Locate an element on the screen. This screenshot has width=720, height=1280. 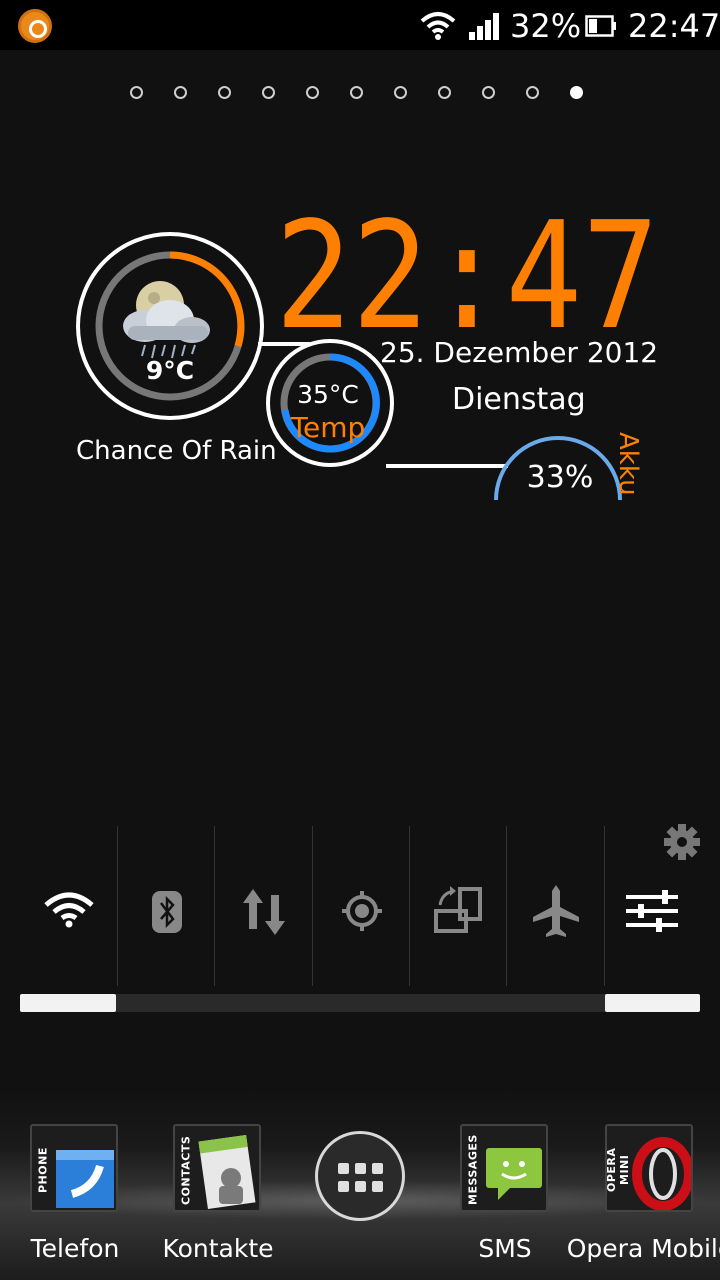
app-drawer-icon is located at coordinates (361, 1178).